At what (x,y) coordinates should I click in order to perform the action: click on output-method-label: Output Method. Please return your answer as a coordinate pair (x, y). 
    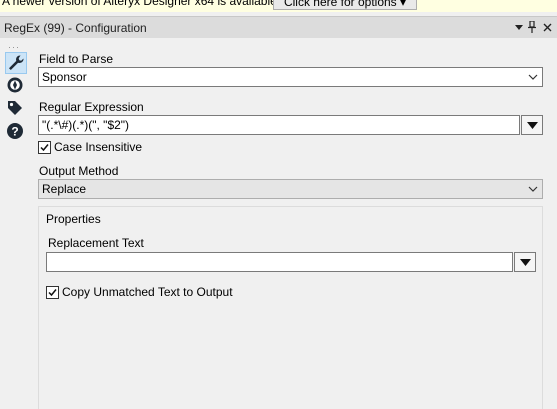
    Looking at the image, I should click on (79, 171).